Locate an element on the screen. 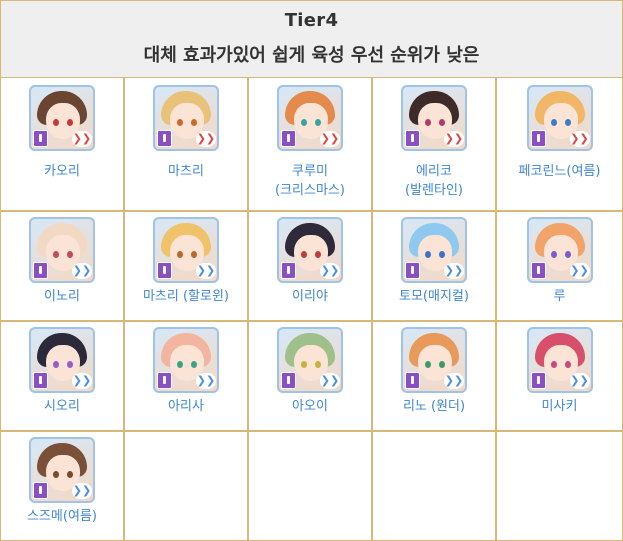 Image resolution: width=623 pixels, height=541 pixels. character-cell: ❯❯ 쿠루미 (크리스마스) is located at coordinates (311, 145).